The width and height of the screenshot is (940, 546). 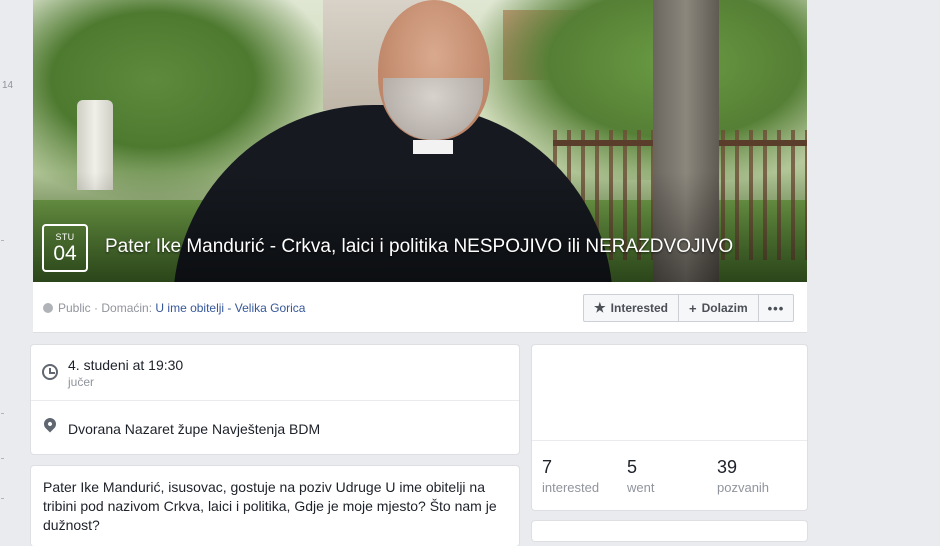 What do you see at coordinates (727, 467) in the screenshot?
I see `stat-count: 39` at bounding box center [727, 467].